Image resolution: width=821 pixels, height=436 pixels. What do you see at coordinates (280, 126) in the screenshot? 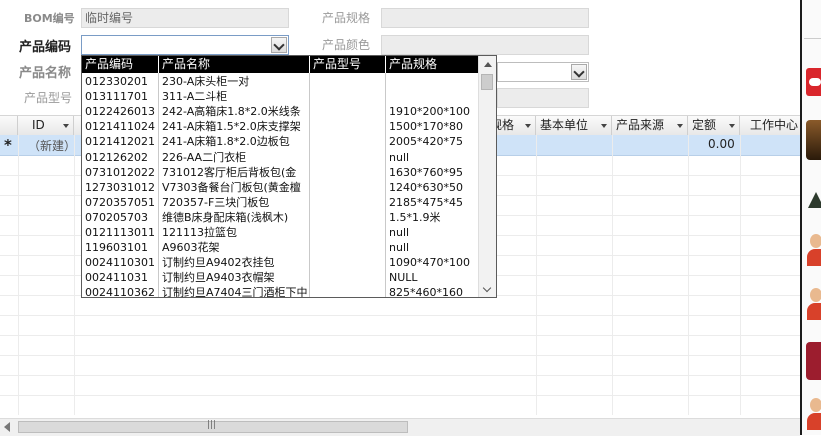
I see `dropdown-list-item: 0121411024 241-A床箱1.5*2.0床支撑架 1500*170*80` at bounding box center [280, 126].